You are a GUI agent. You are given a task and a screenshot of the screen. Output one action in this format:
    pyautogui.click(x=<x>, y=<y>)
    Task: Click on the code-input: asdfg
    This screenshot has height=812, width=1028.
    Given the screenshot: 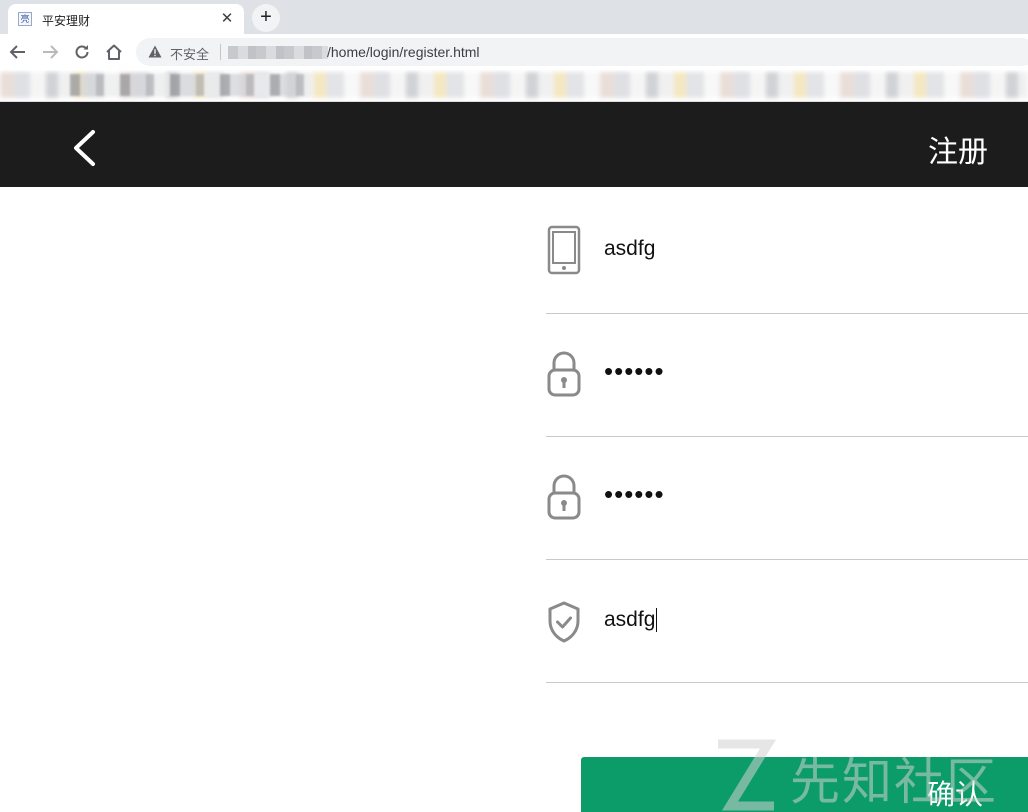 What is the action you would take?
    pyautogui.click(x=631, y=620)
    